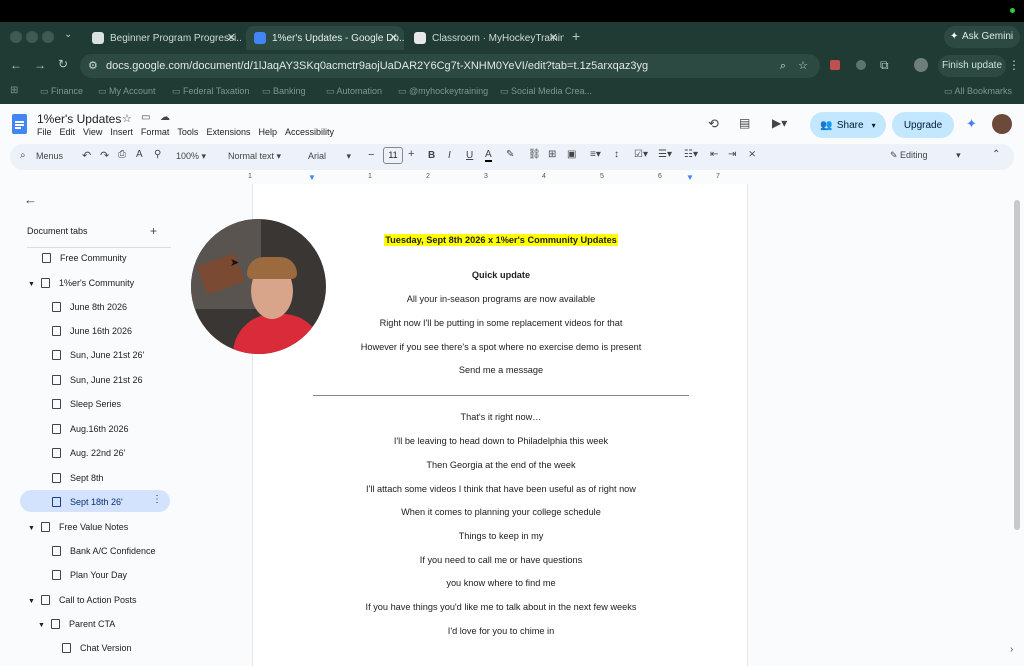 This screenshot has width=1024, height=666. I want to click on collapse-icon: ⌃, so click(996, 154).